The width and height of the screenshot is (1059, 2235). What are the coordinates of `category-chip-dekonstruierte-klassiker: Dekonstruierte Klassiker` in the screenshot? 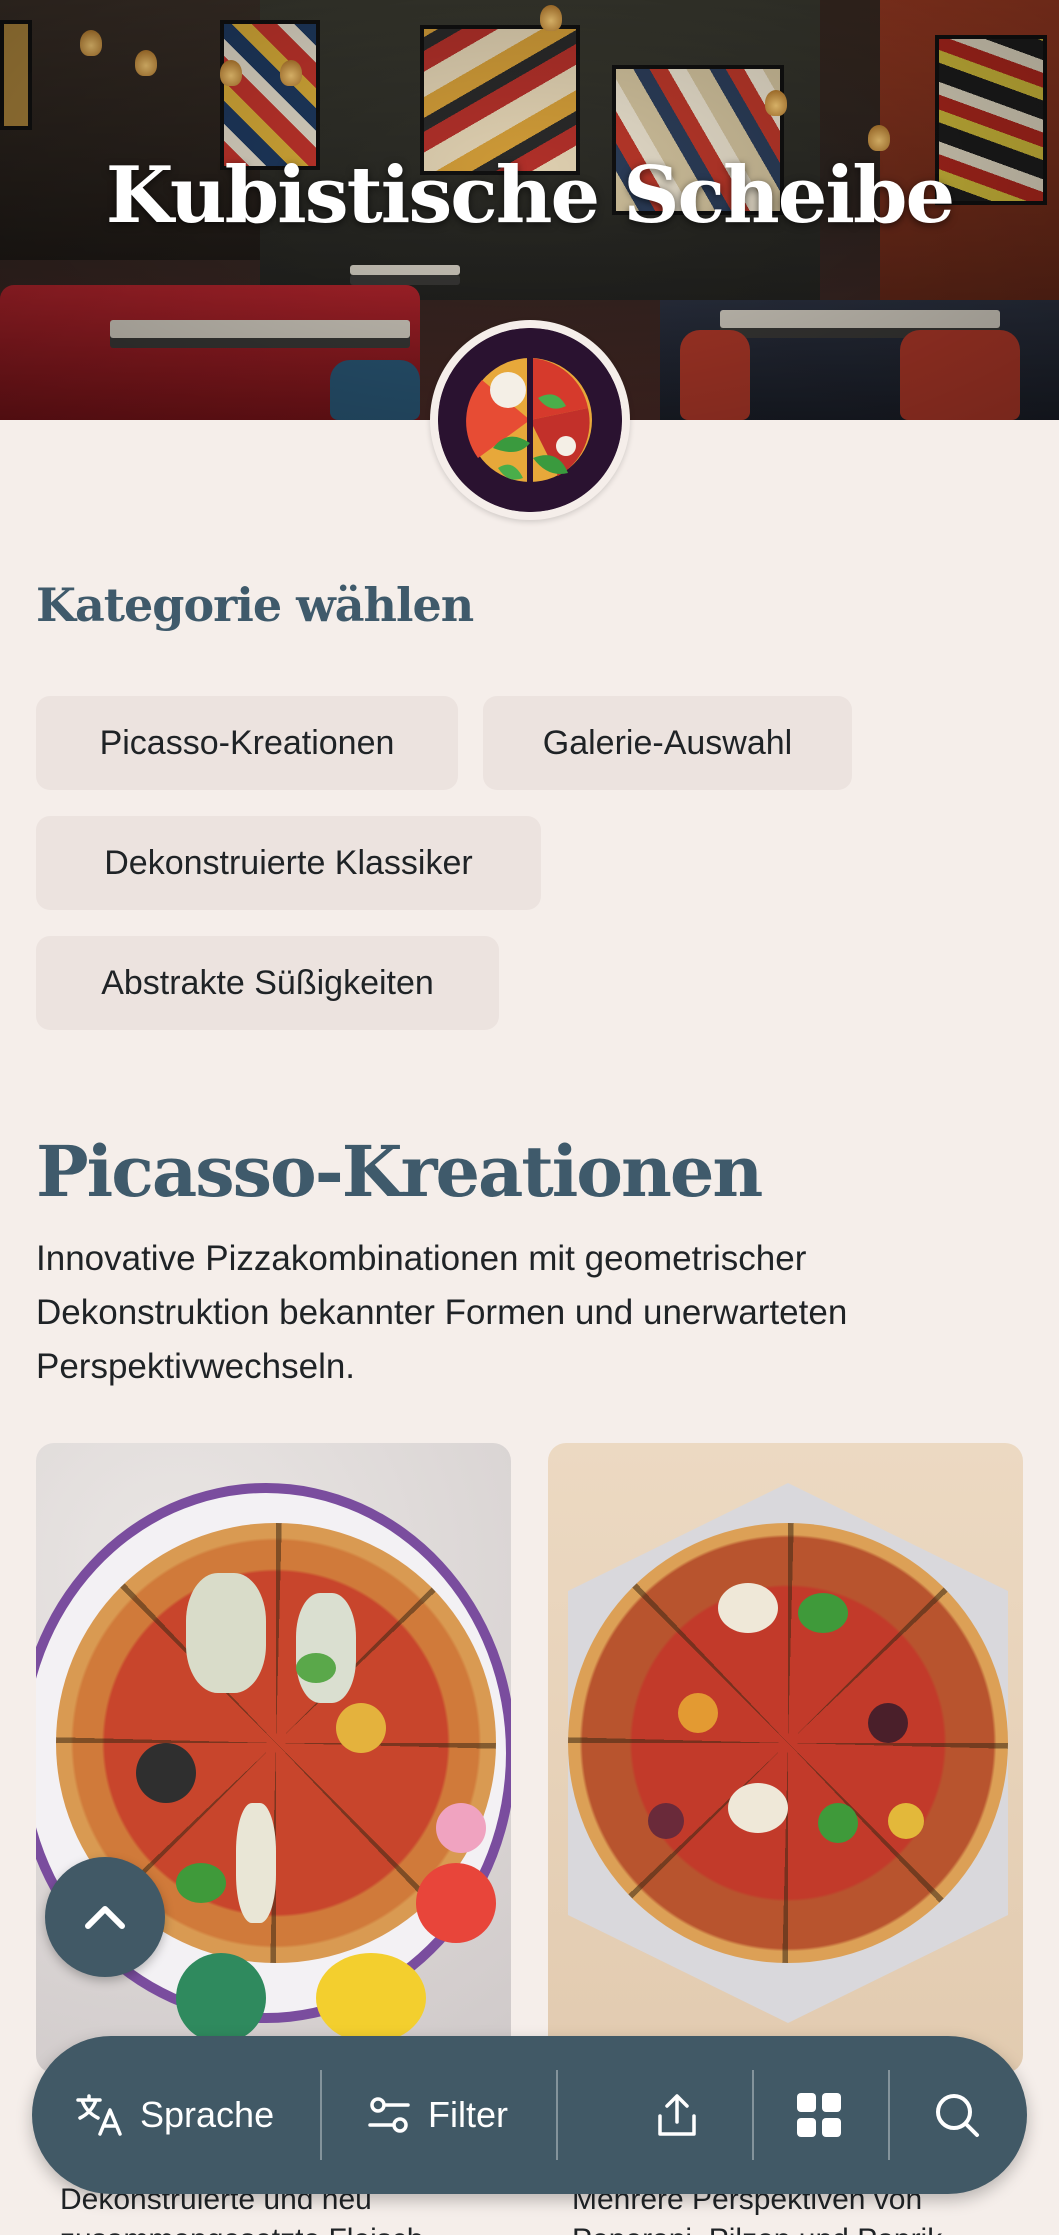 It's located at (288, 863).